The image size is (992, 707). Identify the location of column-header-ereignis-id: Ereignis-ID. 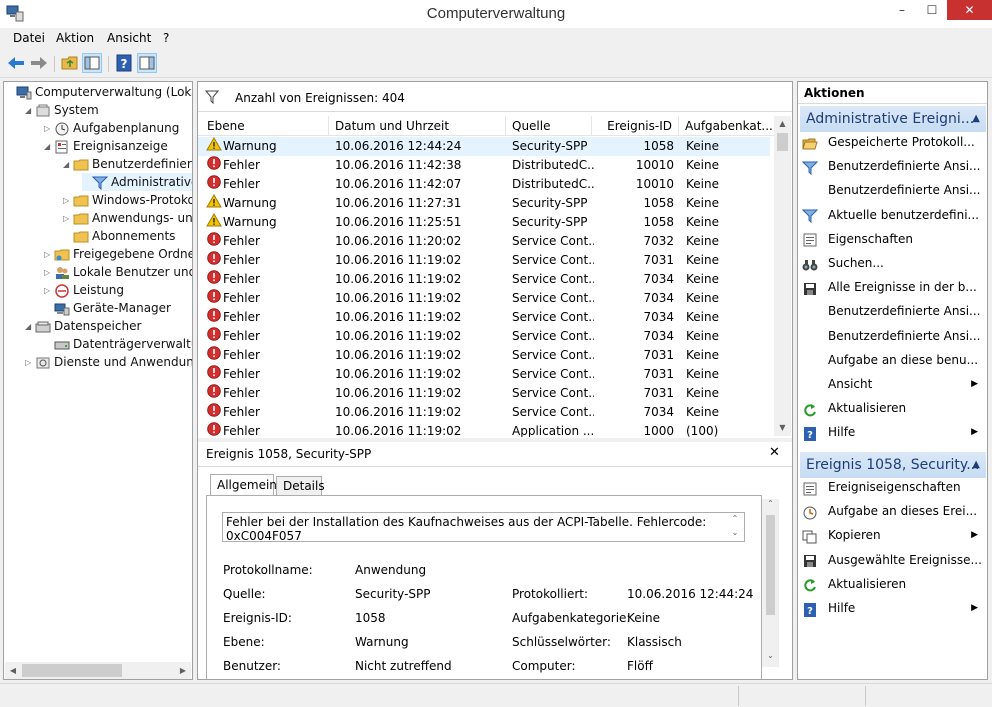
(635, 126).